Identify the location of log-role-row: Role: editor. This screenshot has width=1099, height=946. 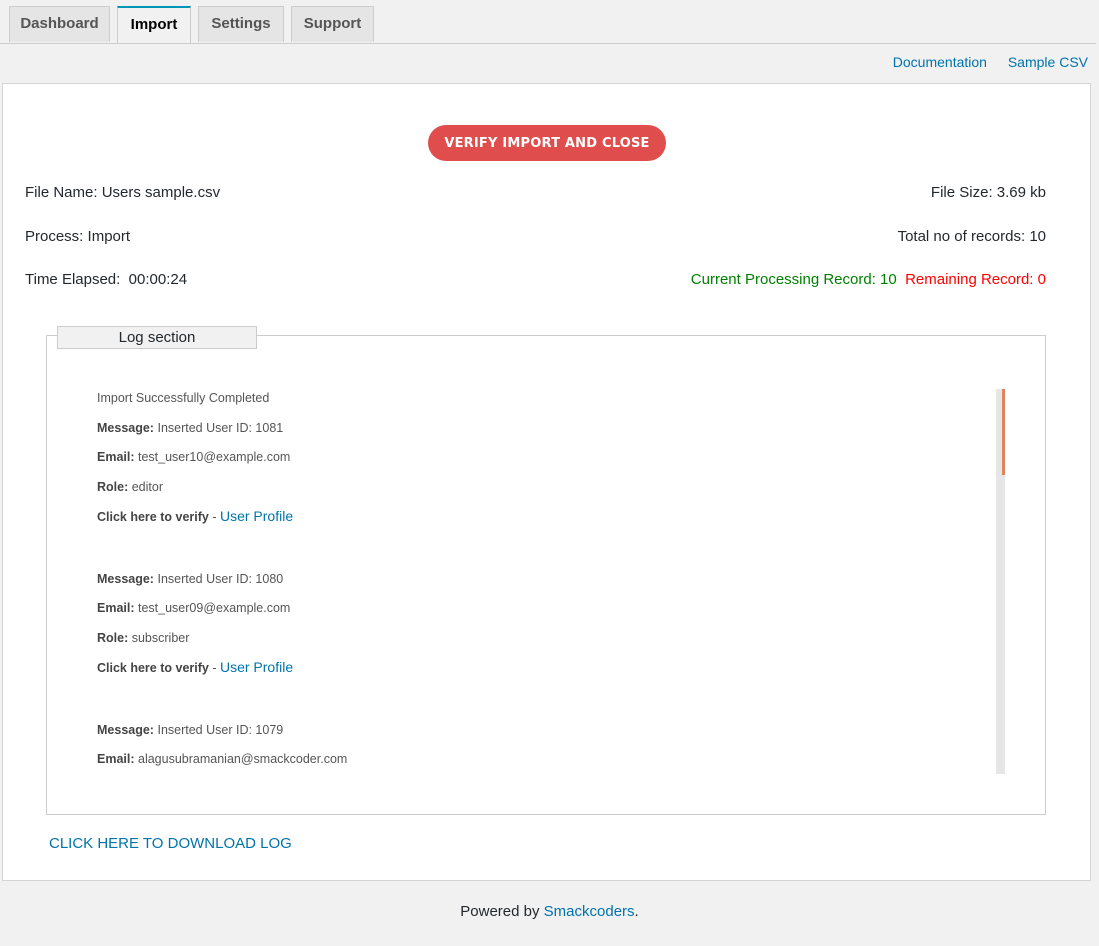
(130, 487).